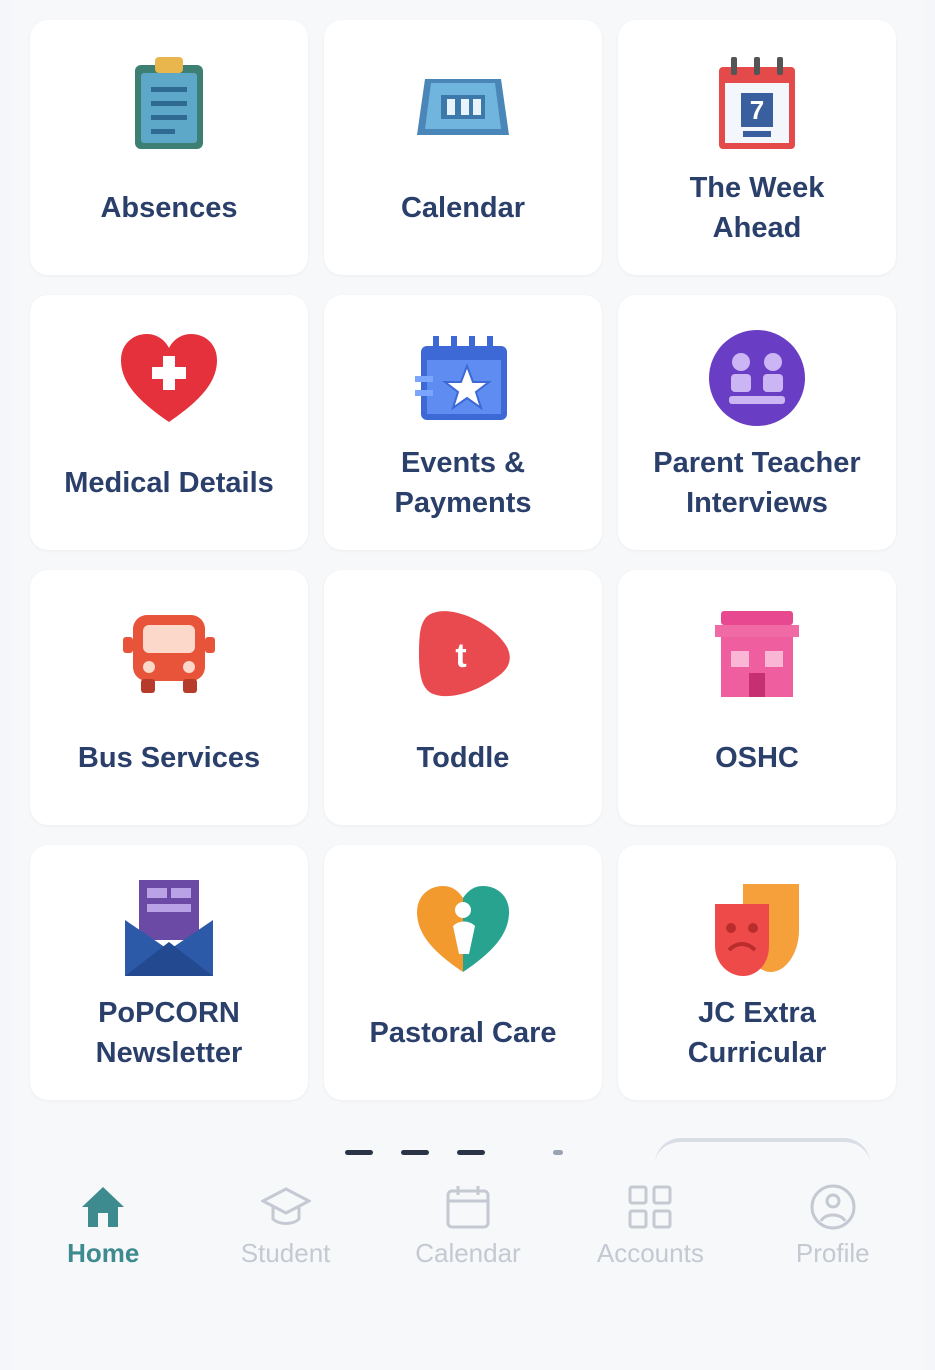 This screenshot has width=935, height=1370. What do you see at coordinates (757, 110) in the screenshot?
I see `svg-text: 7` at bounding box center [757, 110].